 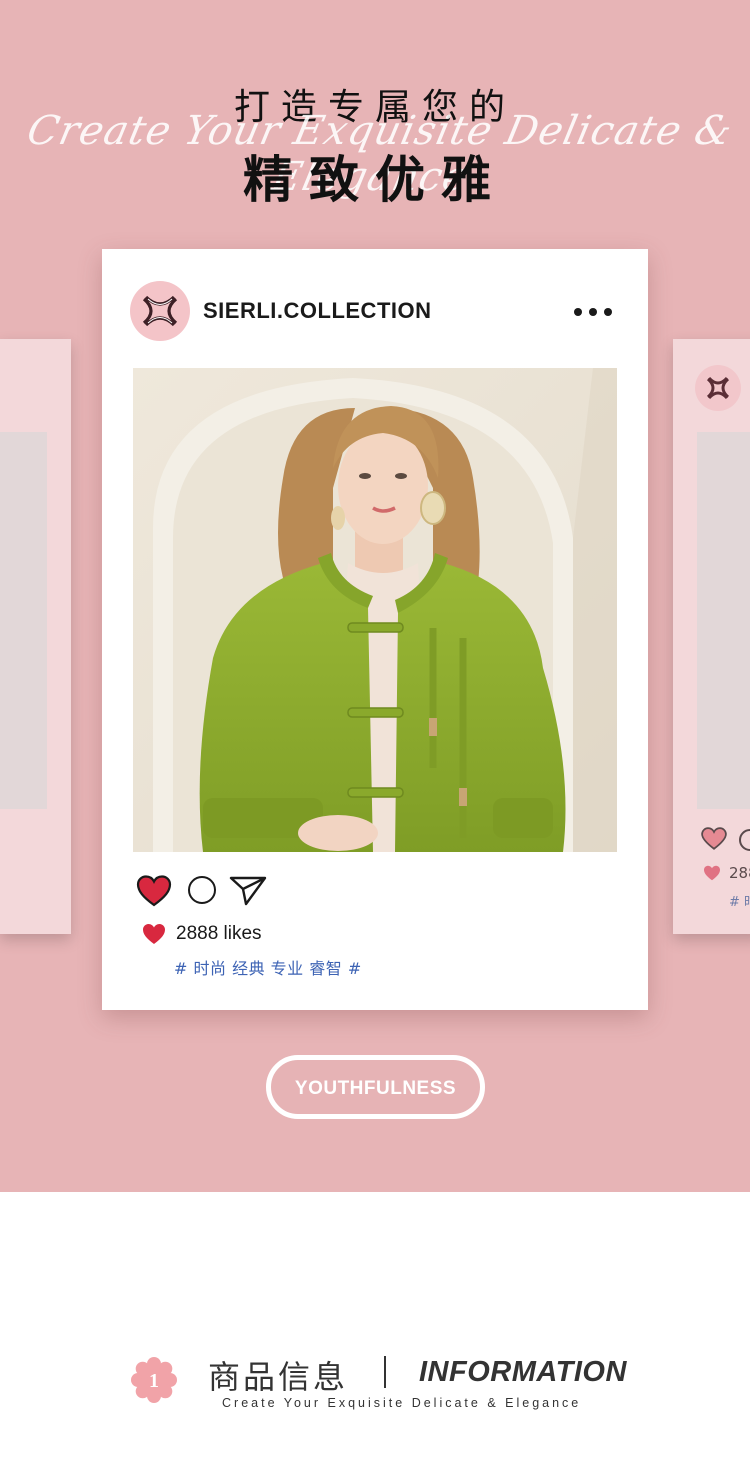 I want to click on brand-logo-icon, so click(x=160, y=311).